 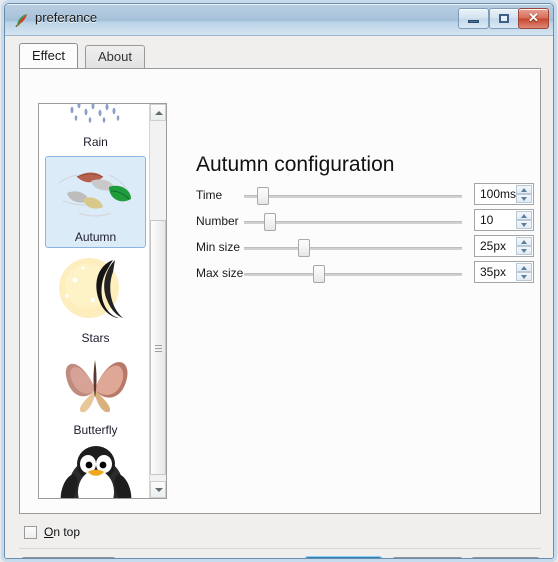 I want to click on list-item-autumn: Autumn, so click(x=95, y=202).